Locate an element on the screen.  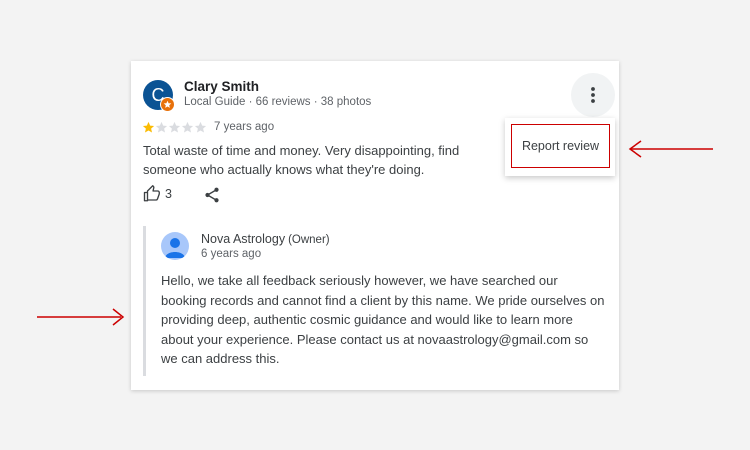
owner-avatar is located at coordinates (175, 246).